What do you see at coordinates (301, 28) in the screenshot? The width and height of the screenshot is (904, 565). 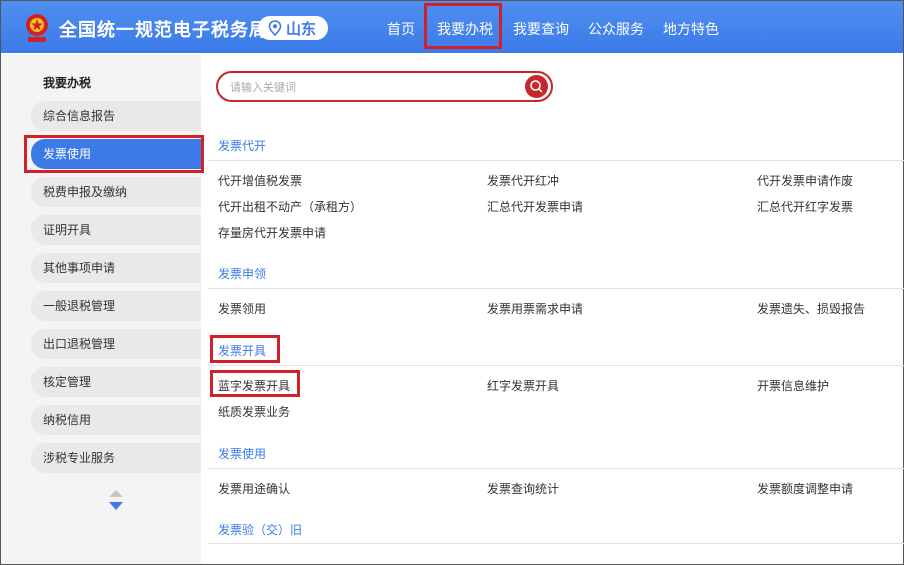 I see `region-label: 山东` at bounding box center [301, 28].